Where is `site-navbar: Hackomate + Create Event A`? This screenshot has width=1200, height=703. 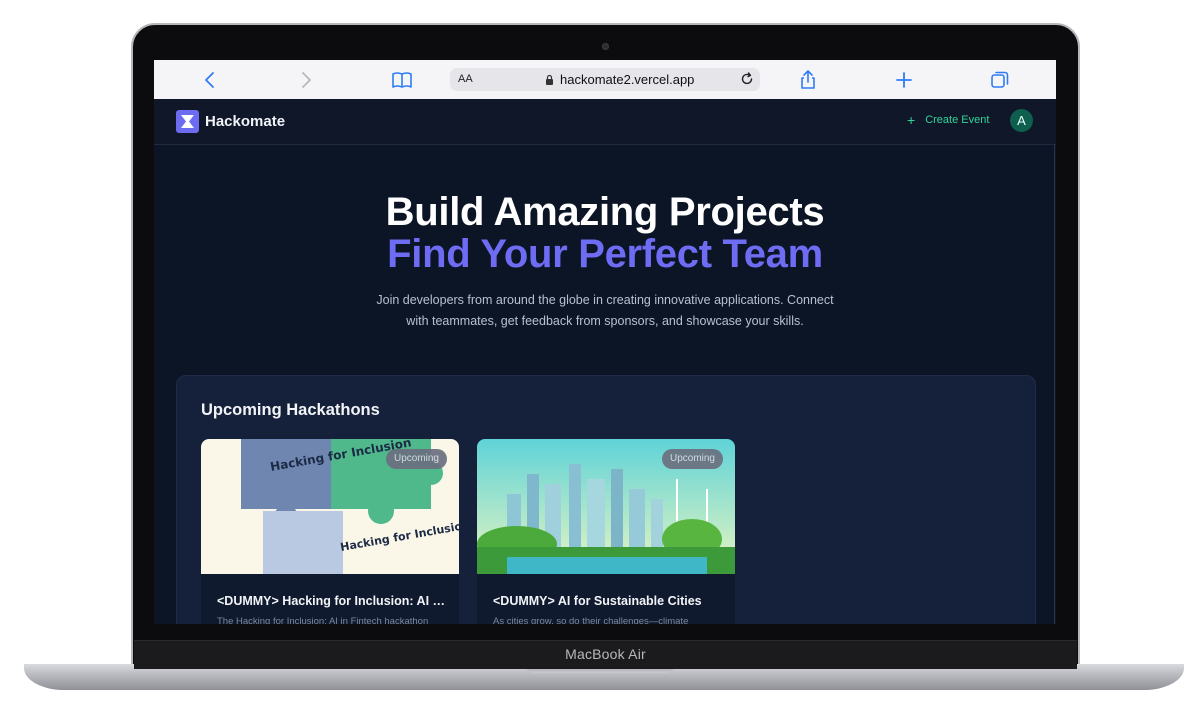 site-navbar: Hackomate + Create Event A is located at coordinates (605, 122).